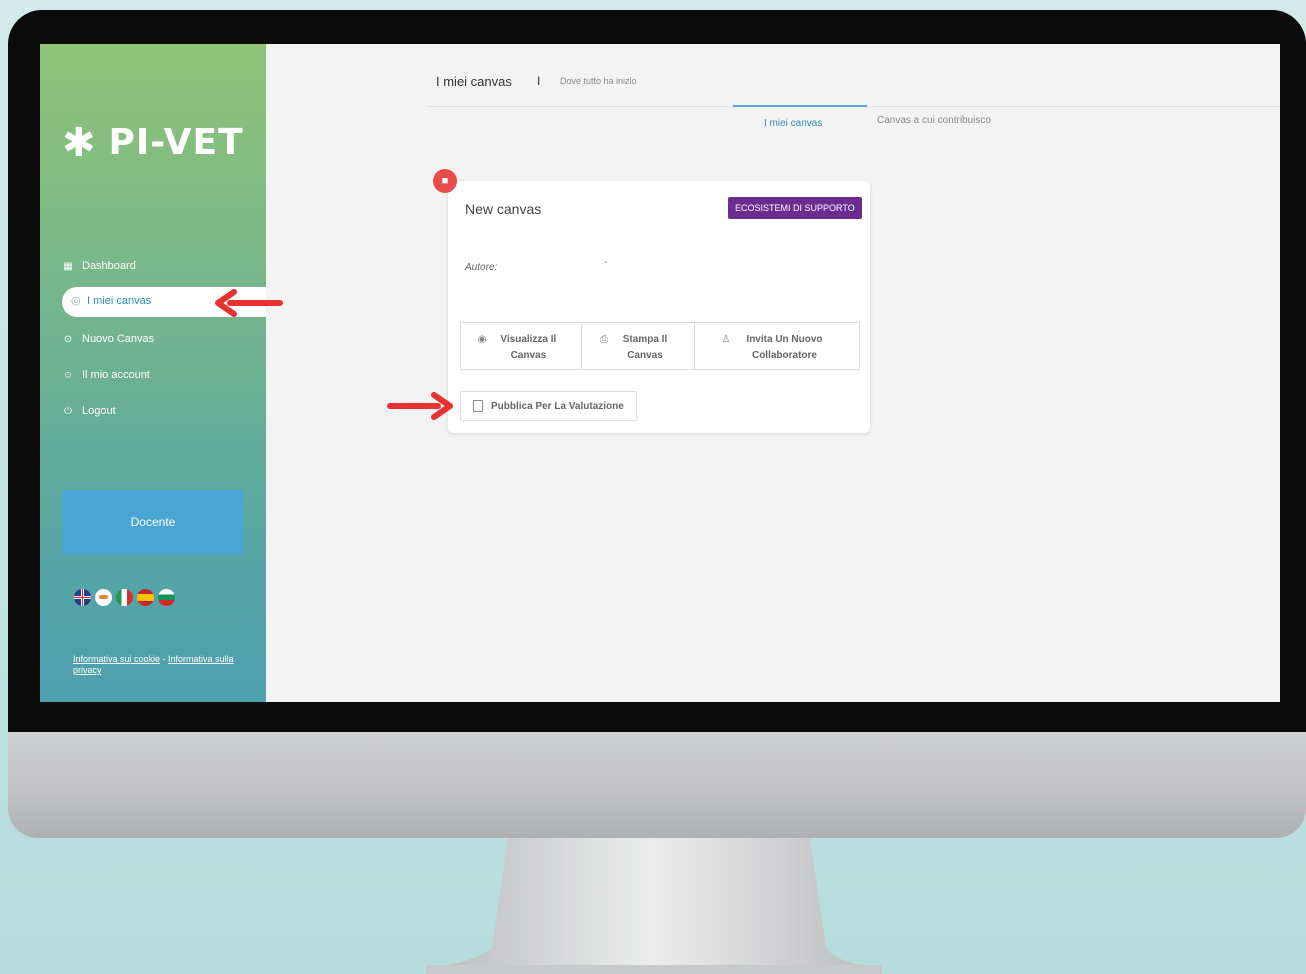 Image resolution: width=1306 pixels, height=974 pixels. I want to click on document-icon, so click(478, 406).